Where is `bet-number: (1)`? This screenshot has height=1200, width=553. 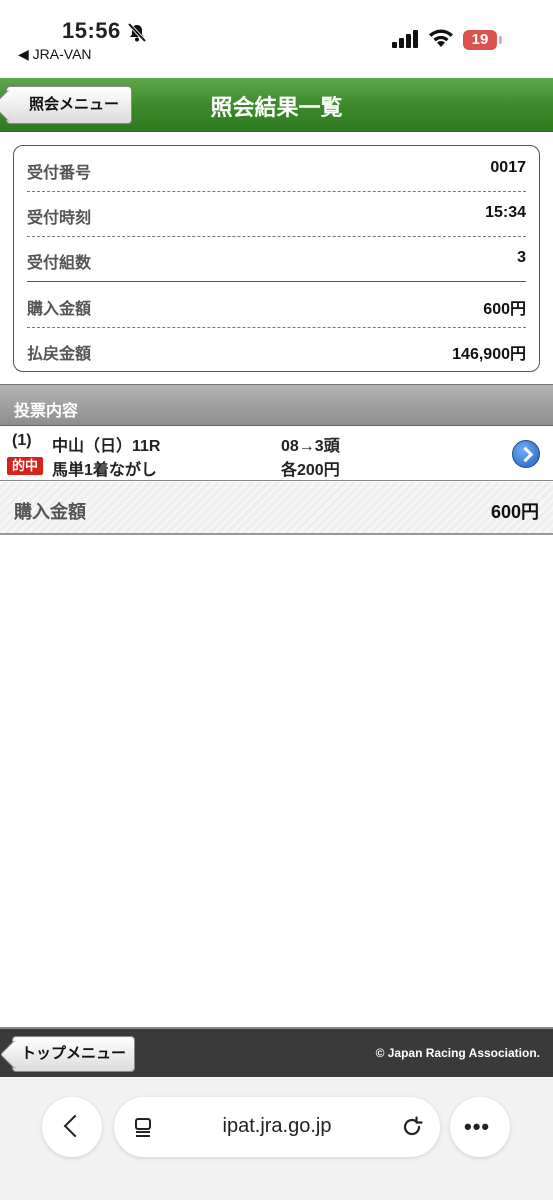
bet-number: (1) is located at coordinates (22, 440).